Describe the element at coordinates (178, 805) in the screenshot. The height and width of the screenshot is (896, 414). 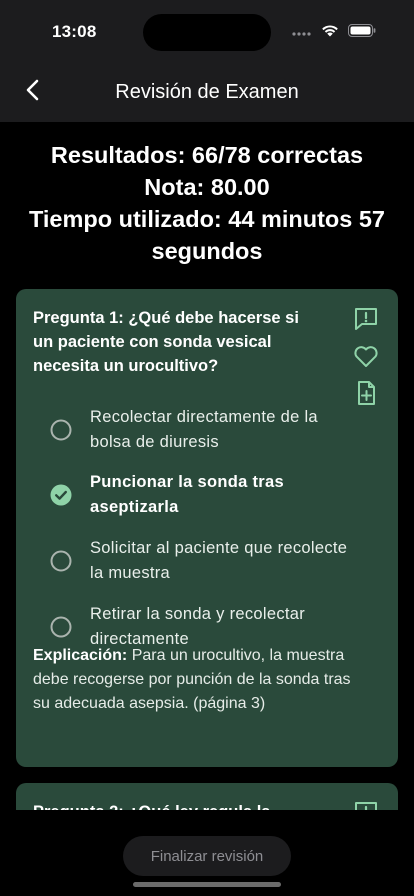
I see `question-title: Pregunta 2: ¿Qué ley regula la` at that location.